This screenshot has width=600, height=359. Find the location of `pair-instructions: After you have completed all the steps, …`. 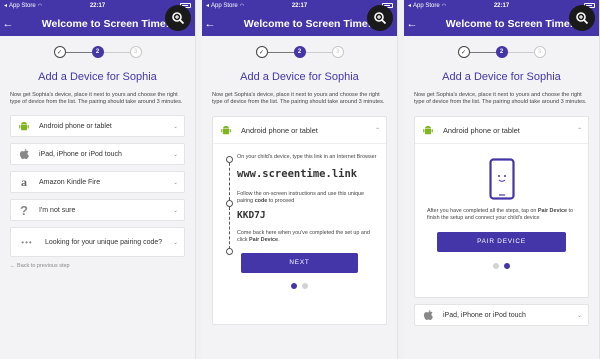

pair-instructions: After you have completed all the steps, … is located at coordinates (500, 215).